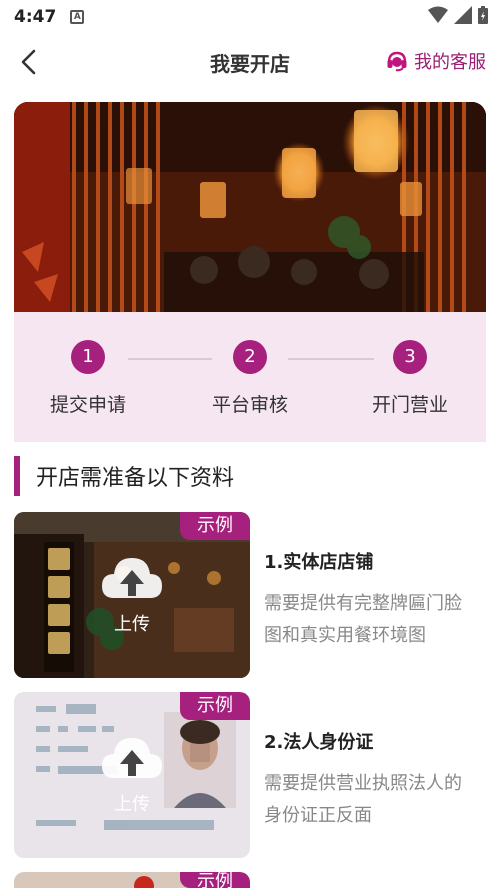  What do you see at coordinates (132, 880) in the screenshot?
I see `third-example-upload: 示例` at bounding box center [132, 880].